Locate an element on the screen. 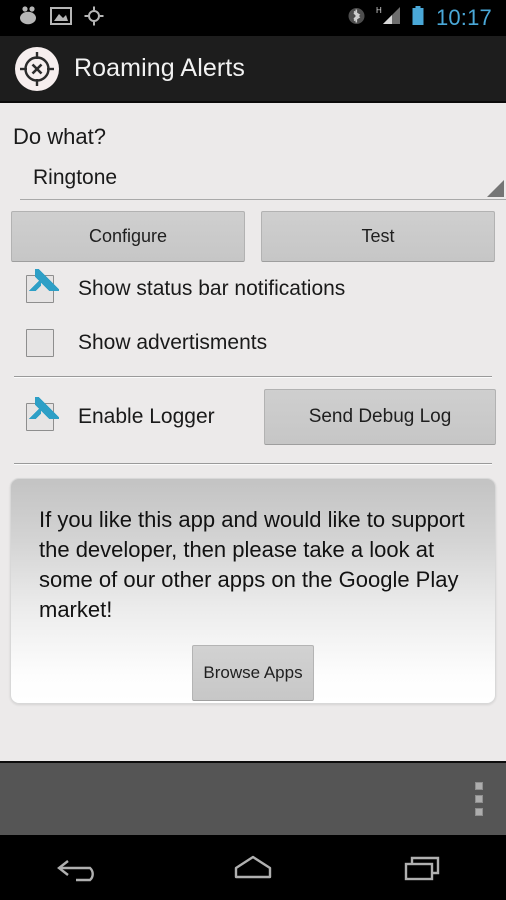 The height and width of the screenshot is (900, 506). show-status-bar-notifications-label: Show status bar notifications is located at coordinates (212, 288).